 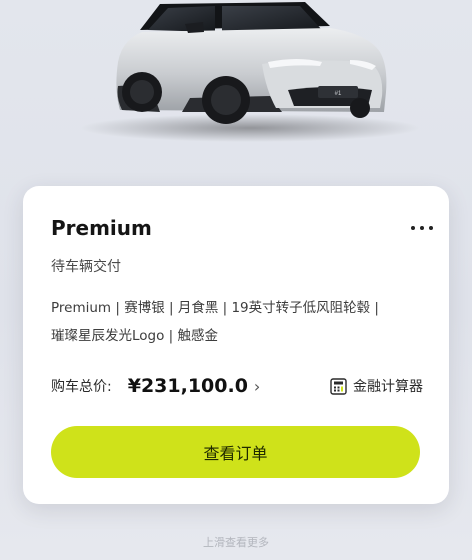 I want to click on chevron-right-icon: ›, so click(x=257, y=386).